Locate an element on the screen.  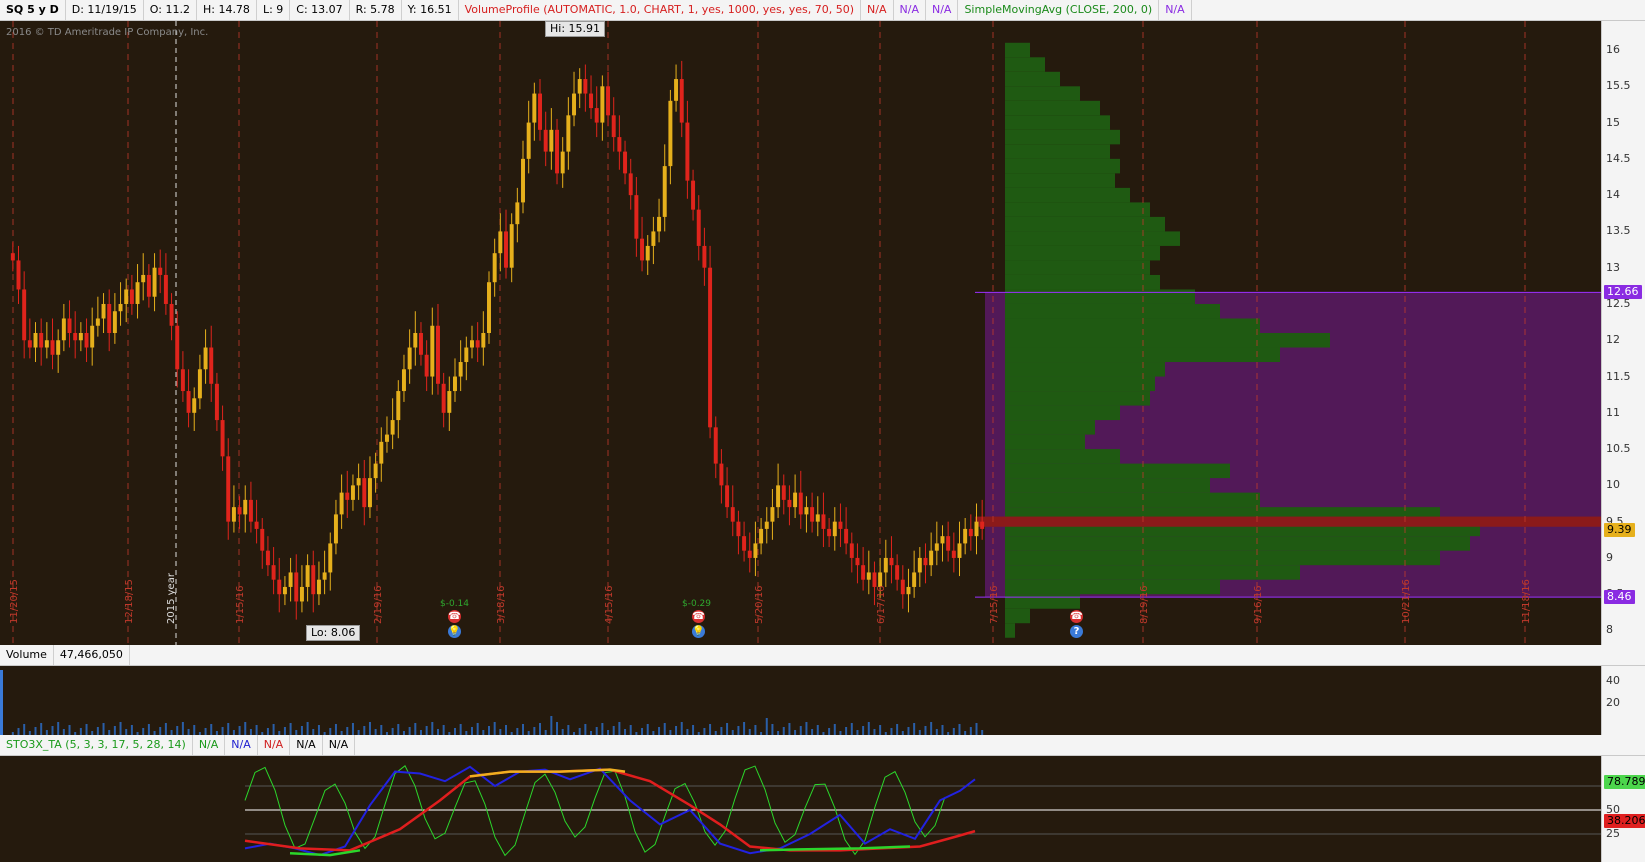
sma-study-label: SimpleMovingAvg (CLOSE, 200, 0) is located at coordinates (1059, 10).